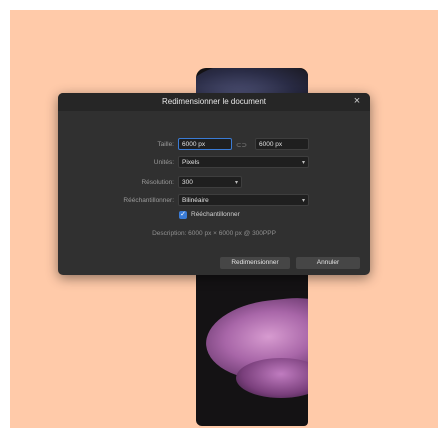 The width and height of the screenshot is (444, 433). Describe the element at coordinates (214, 233) in the screenshot. I see `size-description: Description: 6000 px × 6000 px @ 300PPP` at that location.